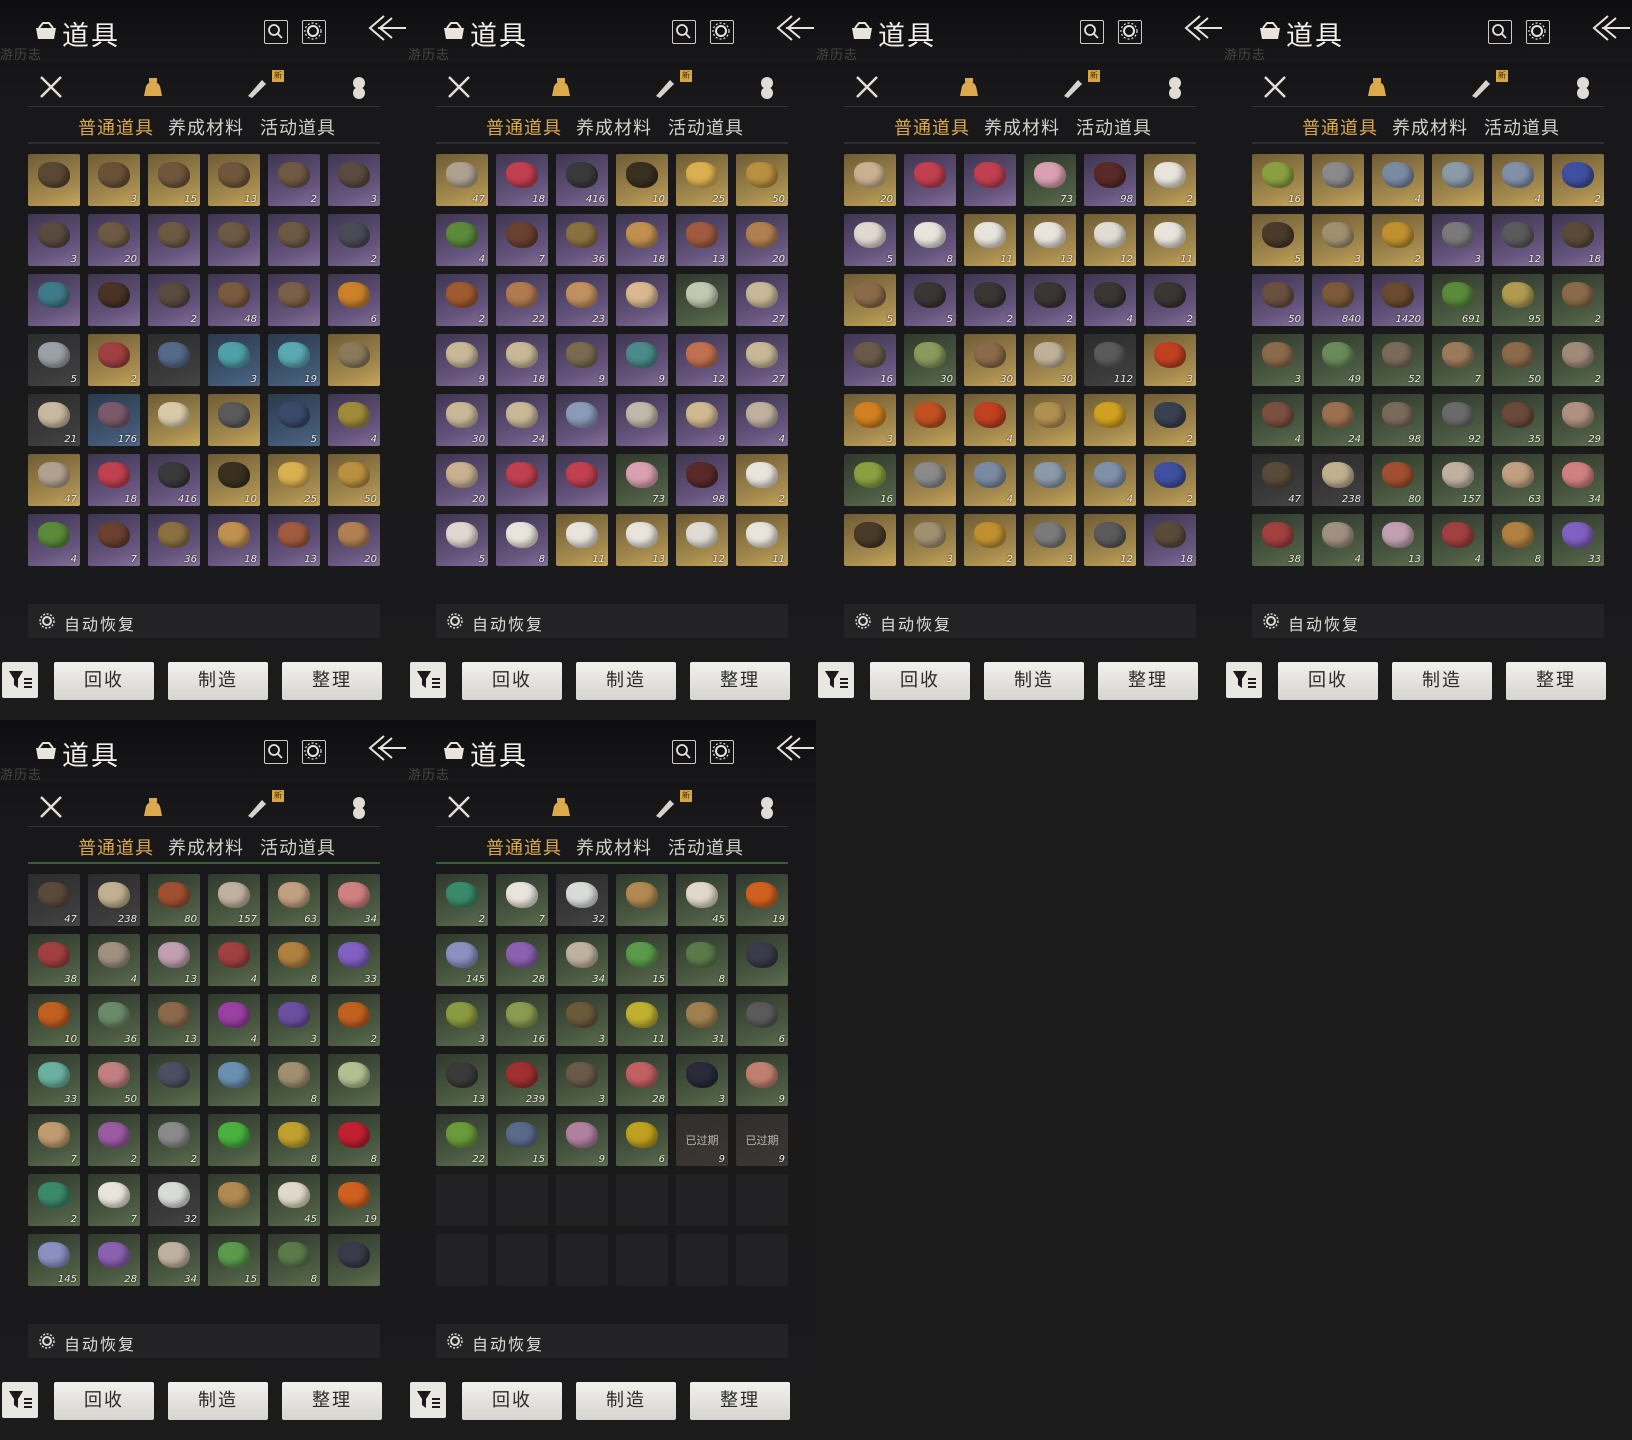 The image size is (1632, 1440). What do you see at coordinates (920, 681) in the screenshot?
I see `recycle-button: 回收` at bounding box center [920, 681].